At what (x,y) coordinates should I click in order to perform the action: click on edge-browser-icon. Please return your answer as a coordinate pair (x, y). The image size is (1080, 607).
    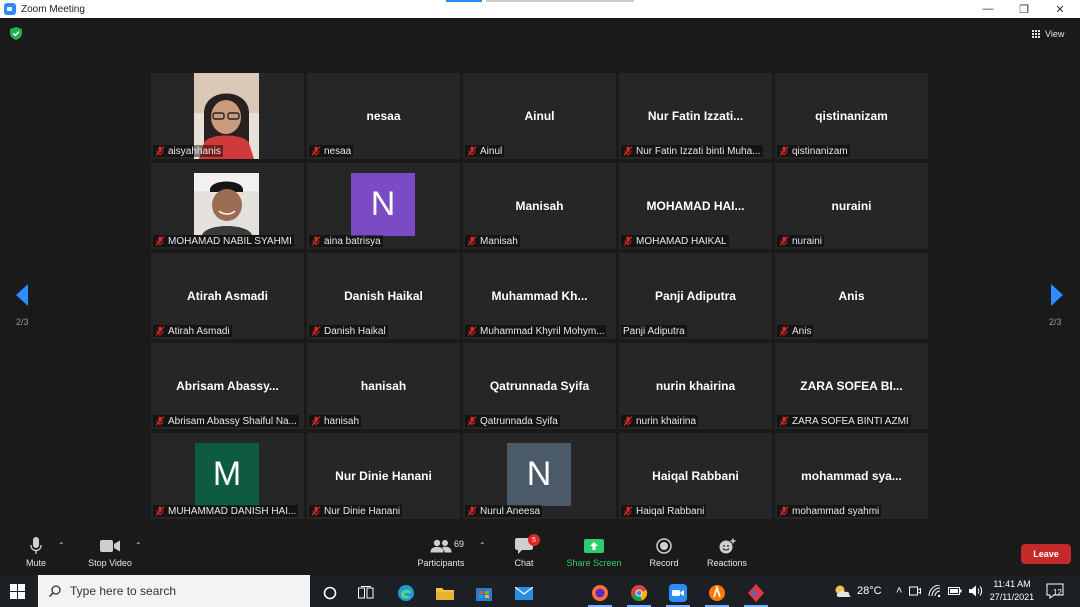
    Looking at the image, I should click on (406, 593).